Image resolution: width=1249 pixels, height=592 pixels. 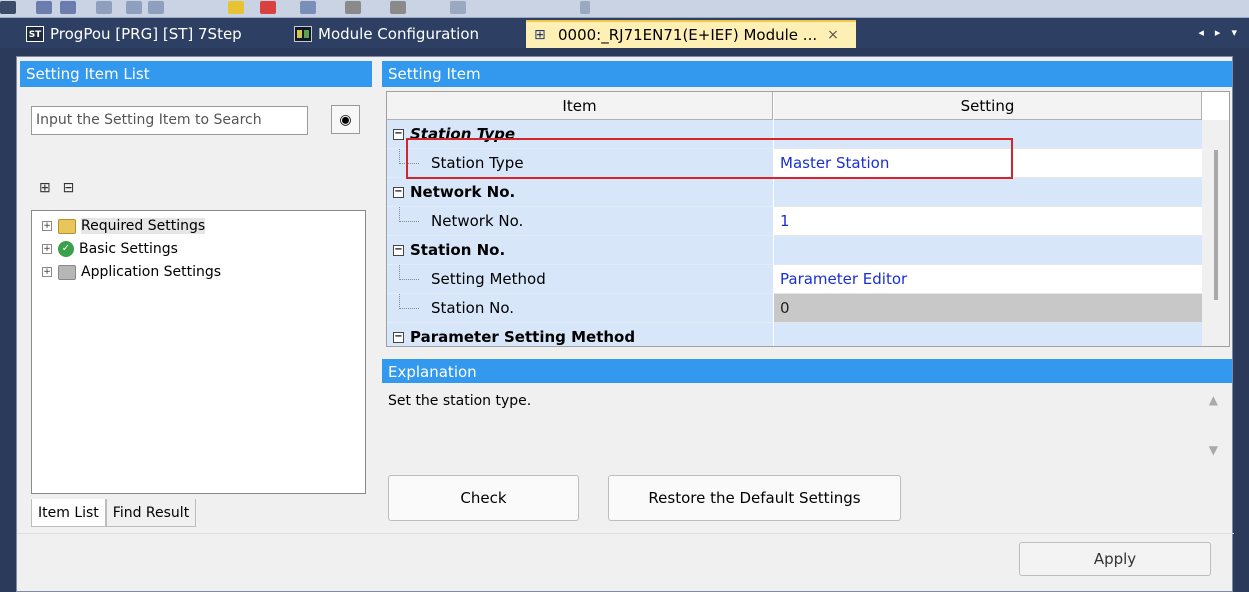 What do you see at coordinates (45, 187) in the screenshot?
I see `expand-all-icon: ⊞` at bounding box center [45, 187].